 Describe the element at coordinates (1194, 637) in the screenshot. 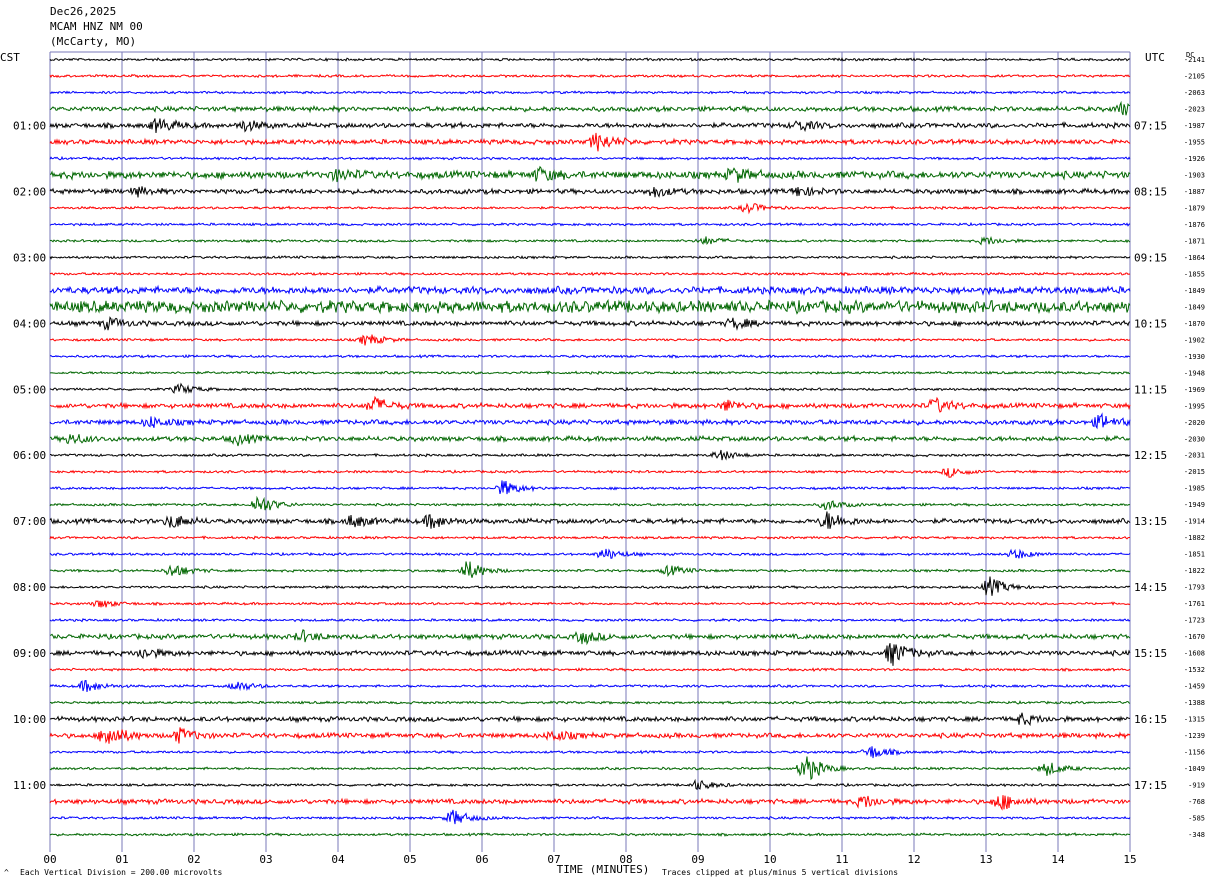

I see `dc-offset-label: -1670` at that location.